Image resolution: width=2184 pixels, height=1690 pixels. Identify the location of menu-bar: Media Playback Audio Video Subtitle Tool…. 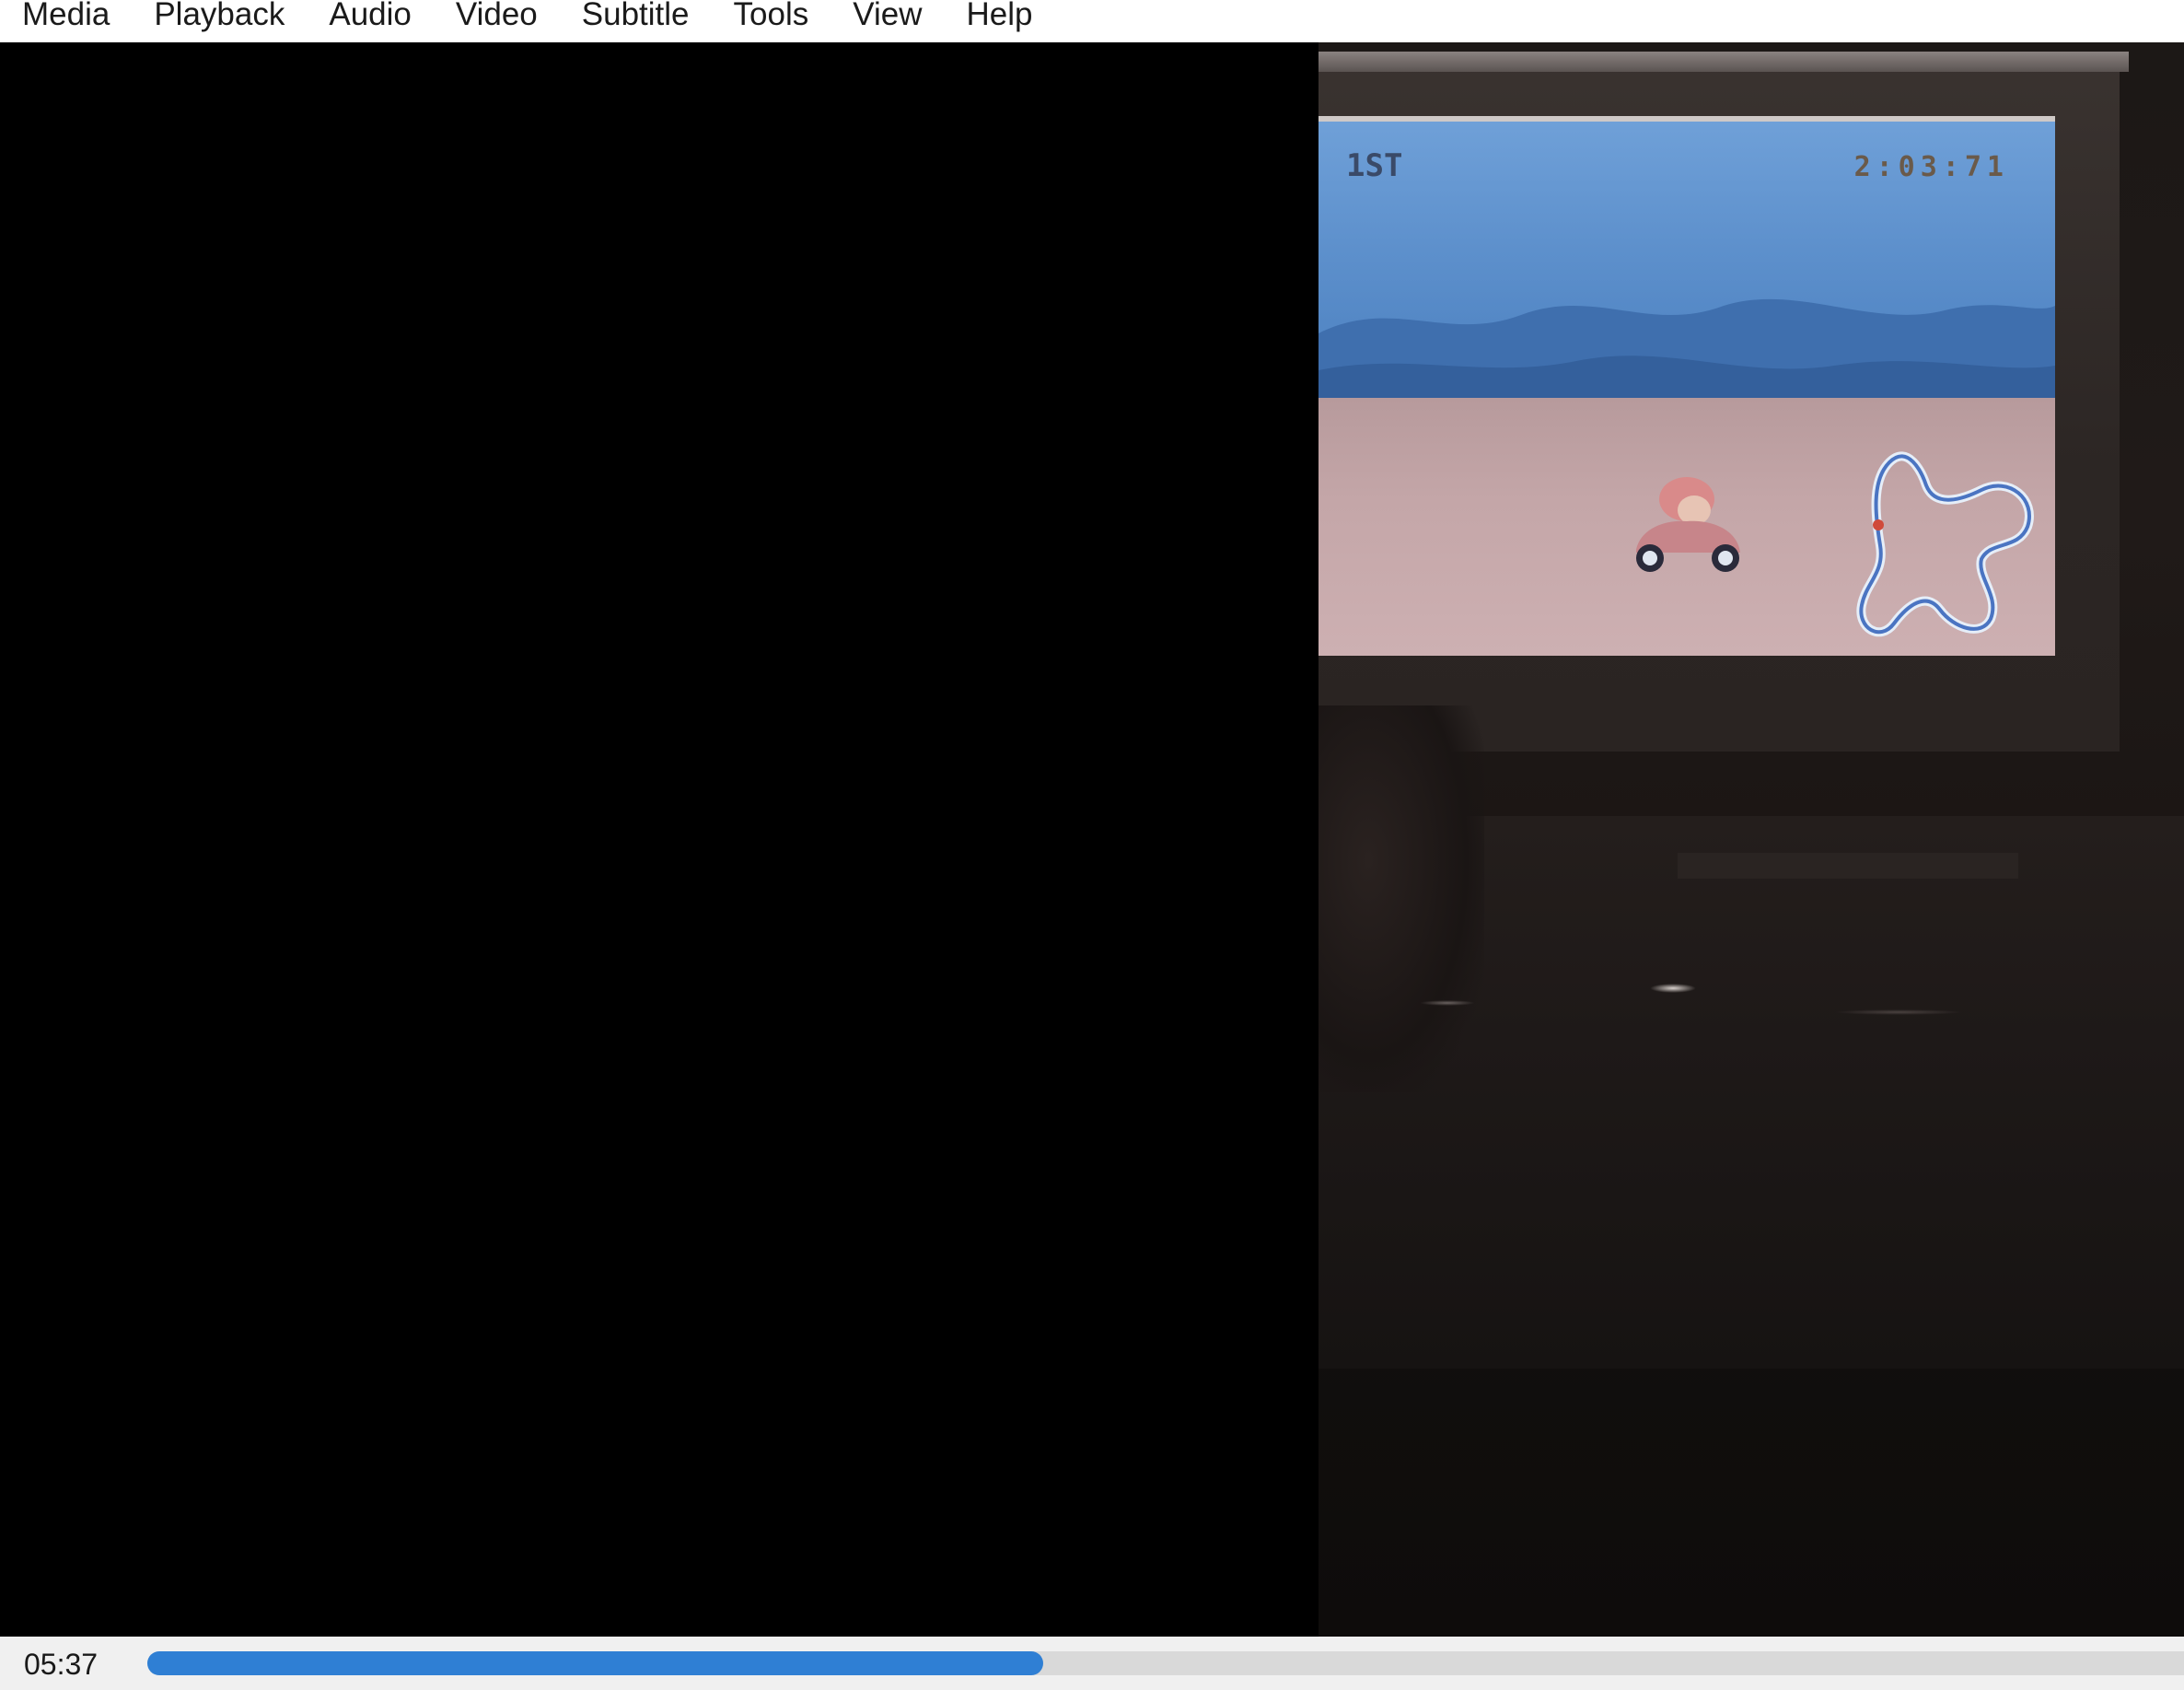
(1092, 21).